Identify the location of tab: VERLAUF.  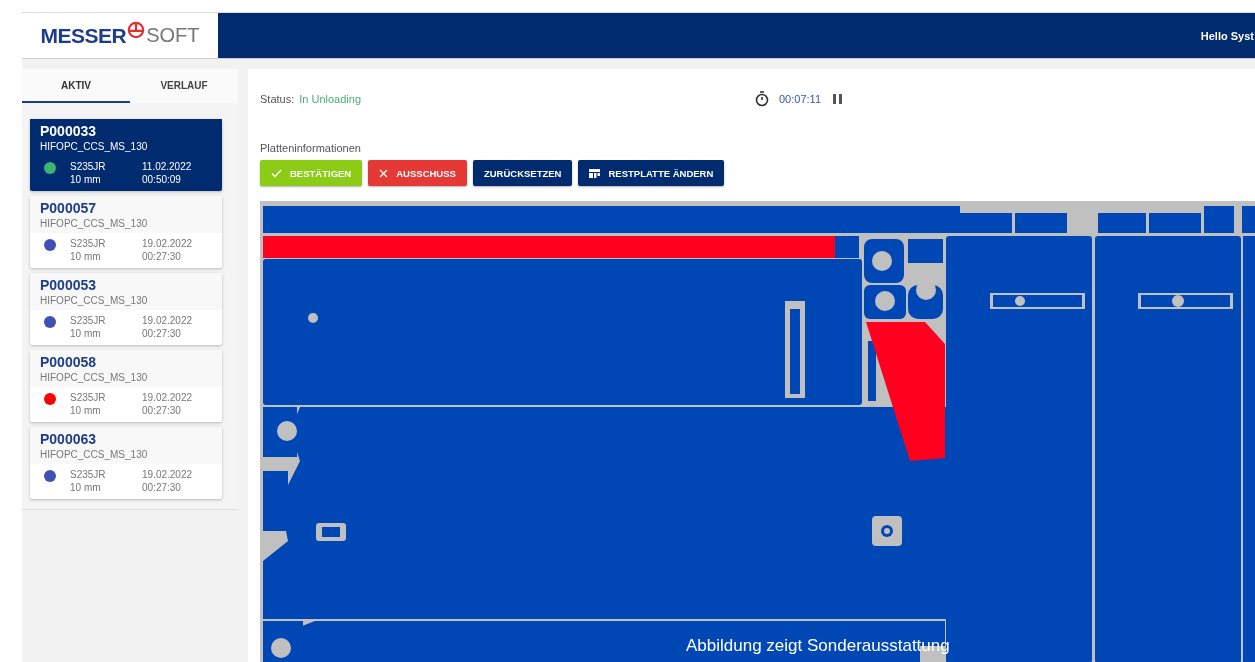
(184, 86).